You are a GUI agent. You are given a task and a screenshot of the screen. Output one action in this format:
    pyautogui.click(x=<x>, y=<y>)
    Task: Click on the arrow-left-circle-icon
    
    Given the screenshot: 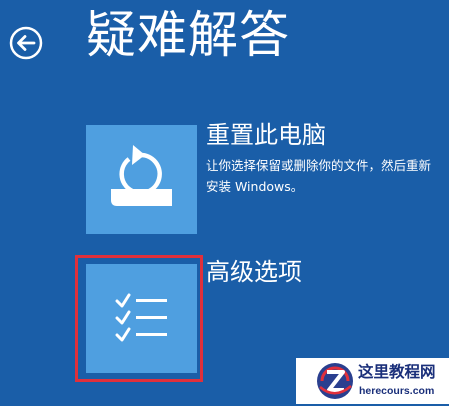 What is the action you would take?
    pyautogui.click(x=26, y=43)
    